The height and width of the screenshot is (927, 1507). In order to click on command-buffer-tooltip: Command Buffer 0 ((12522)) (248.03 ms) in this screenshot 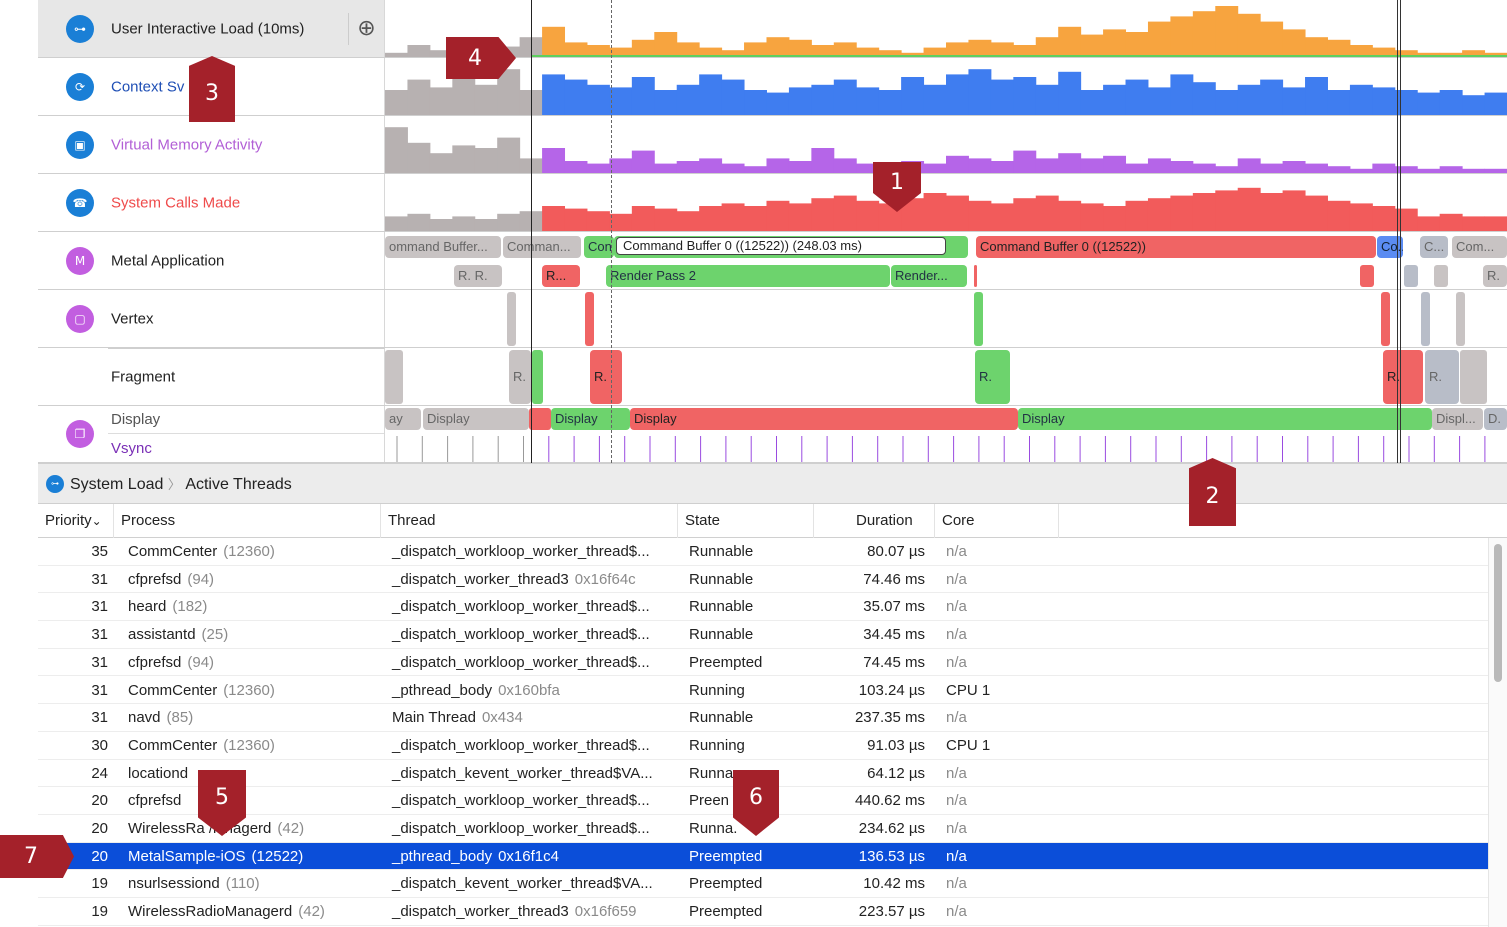, I will do `click(781, 246)`.